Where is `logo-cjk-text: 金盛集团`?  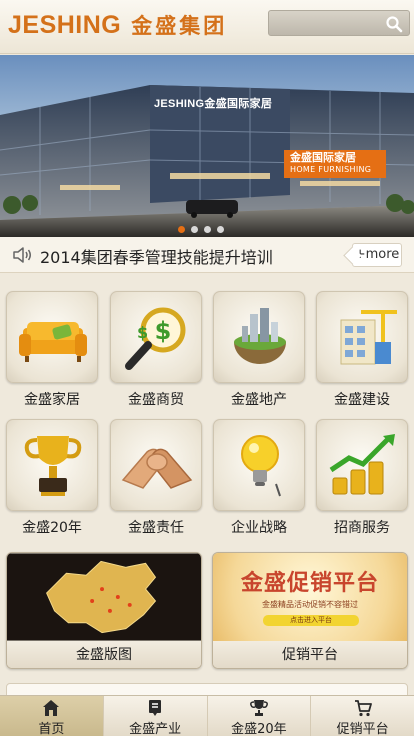
logo-cjk-text: 金盛集团 is located at coordinates (179, 26).